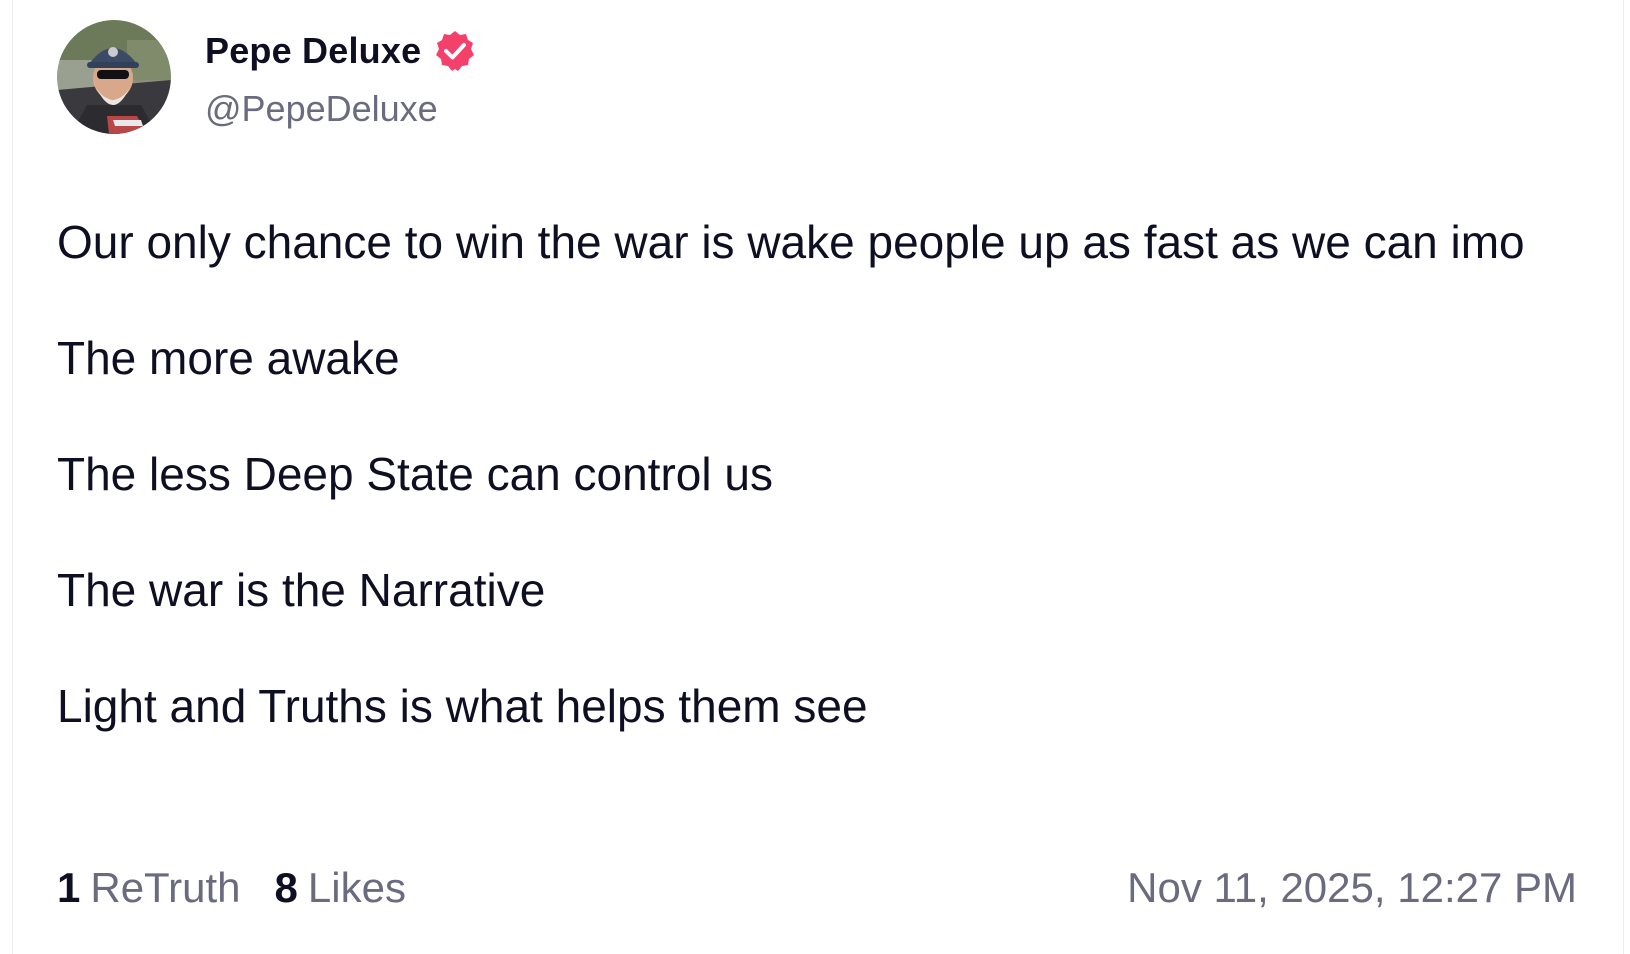  I want to click on author-identity: Pepe Deluxe @PepeDeluxe, so click(341, 79).